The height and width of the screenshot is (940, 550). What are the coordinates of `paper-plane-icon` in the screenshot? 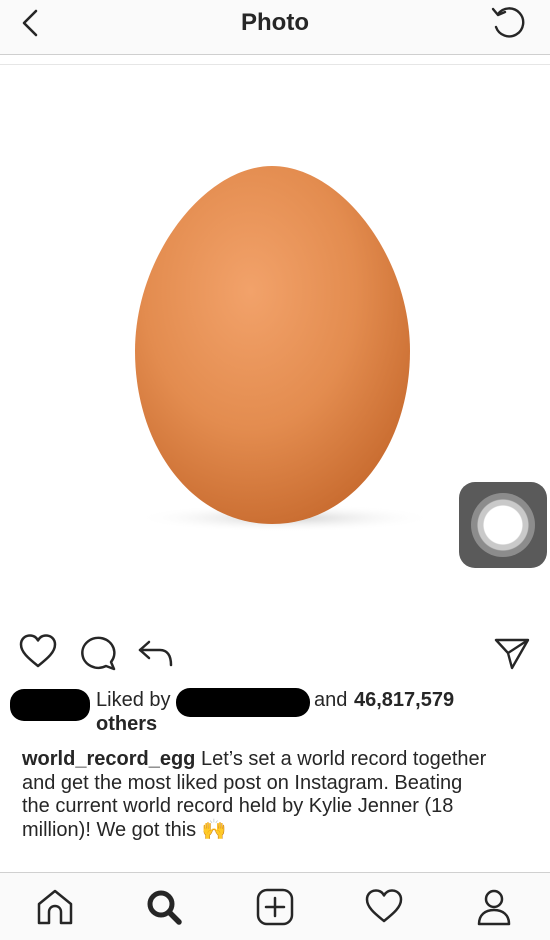 It's located at (512, 654).